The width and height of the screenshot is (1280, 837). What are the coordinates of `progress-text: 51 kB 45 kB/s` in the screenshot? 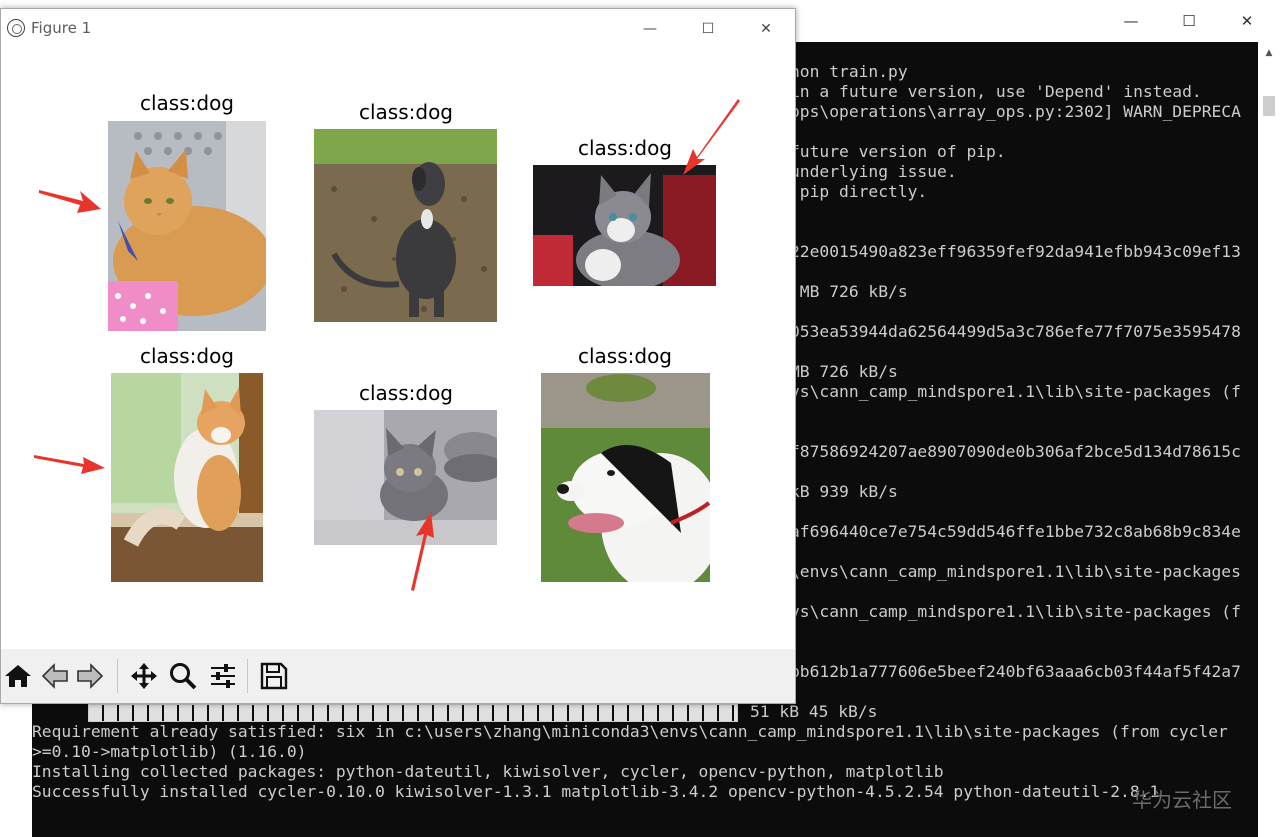 It's located at (814, 711).